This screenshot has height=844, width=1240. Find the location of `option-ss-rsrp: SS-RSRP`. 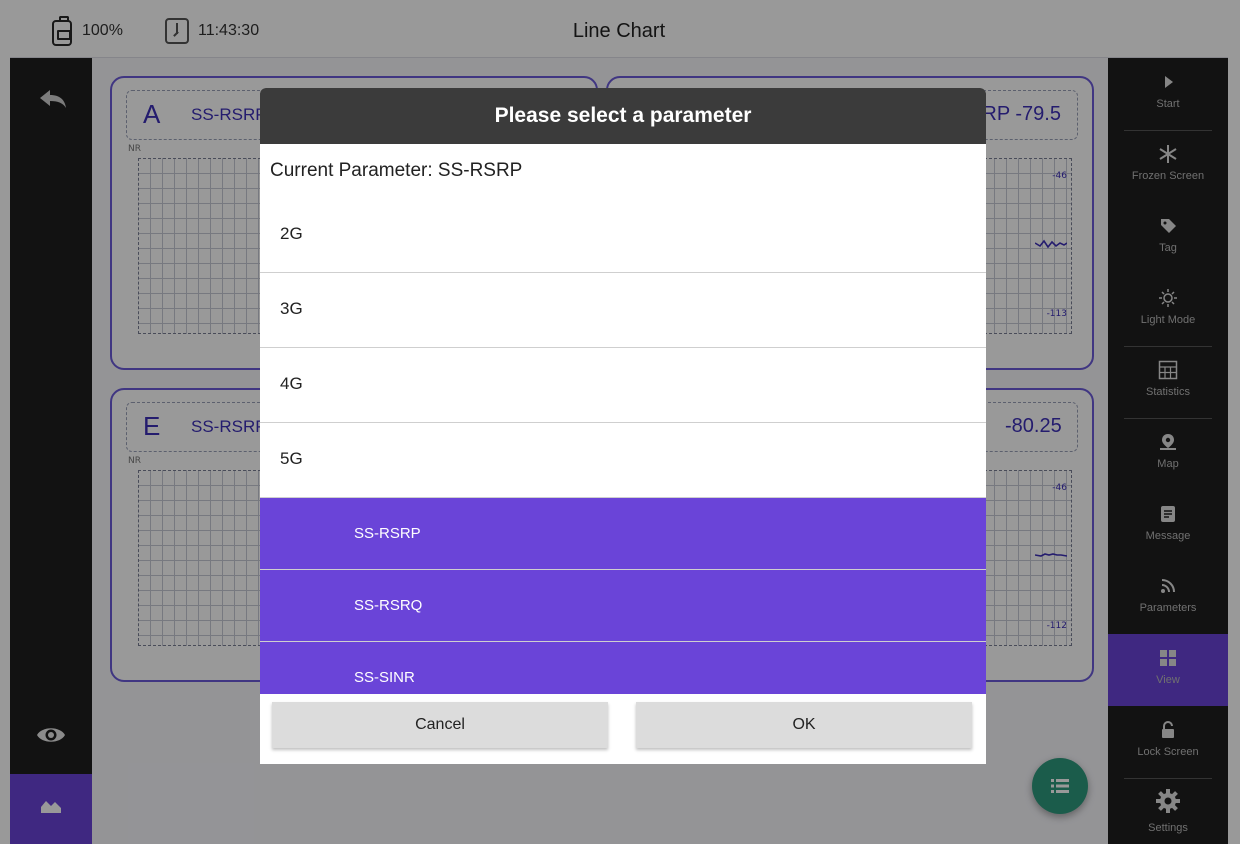

option-ss-rsrp: SS-RSRP is located at coordinates (623, 534).